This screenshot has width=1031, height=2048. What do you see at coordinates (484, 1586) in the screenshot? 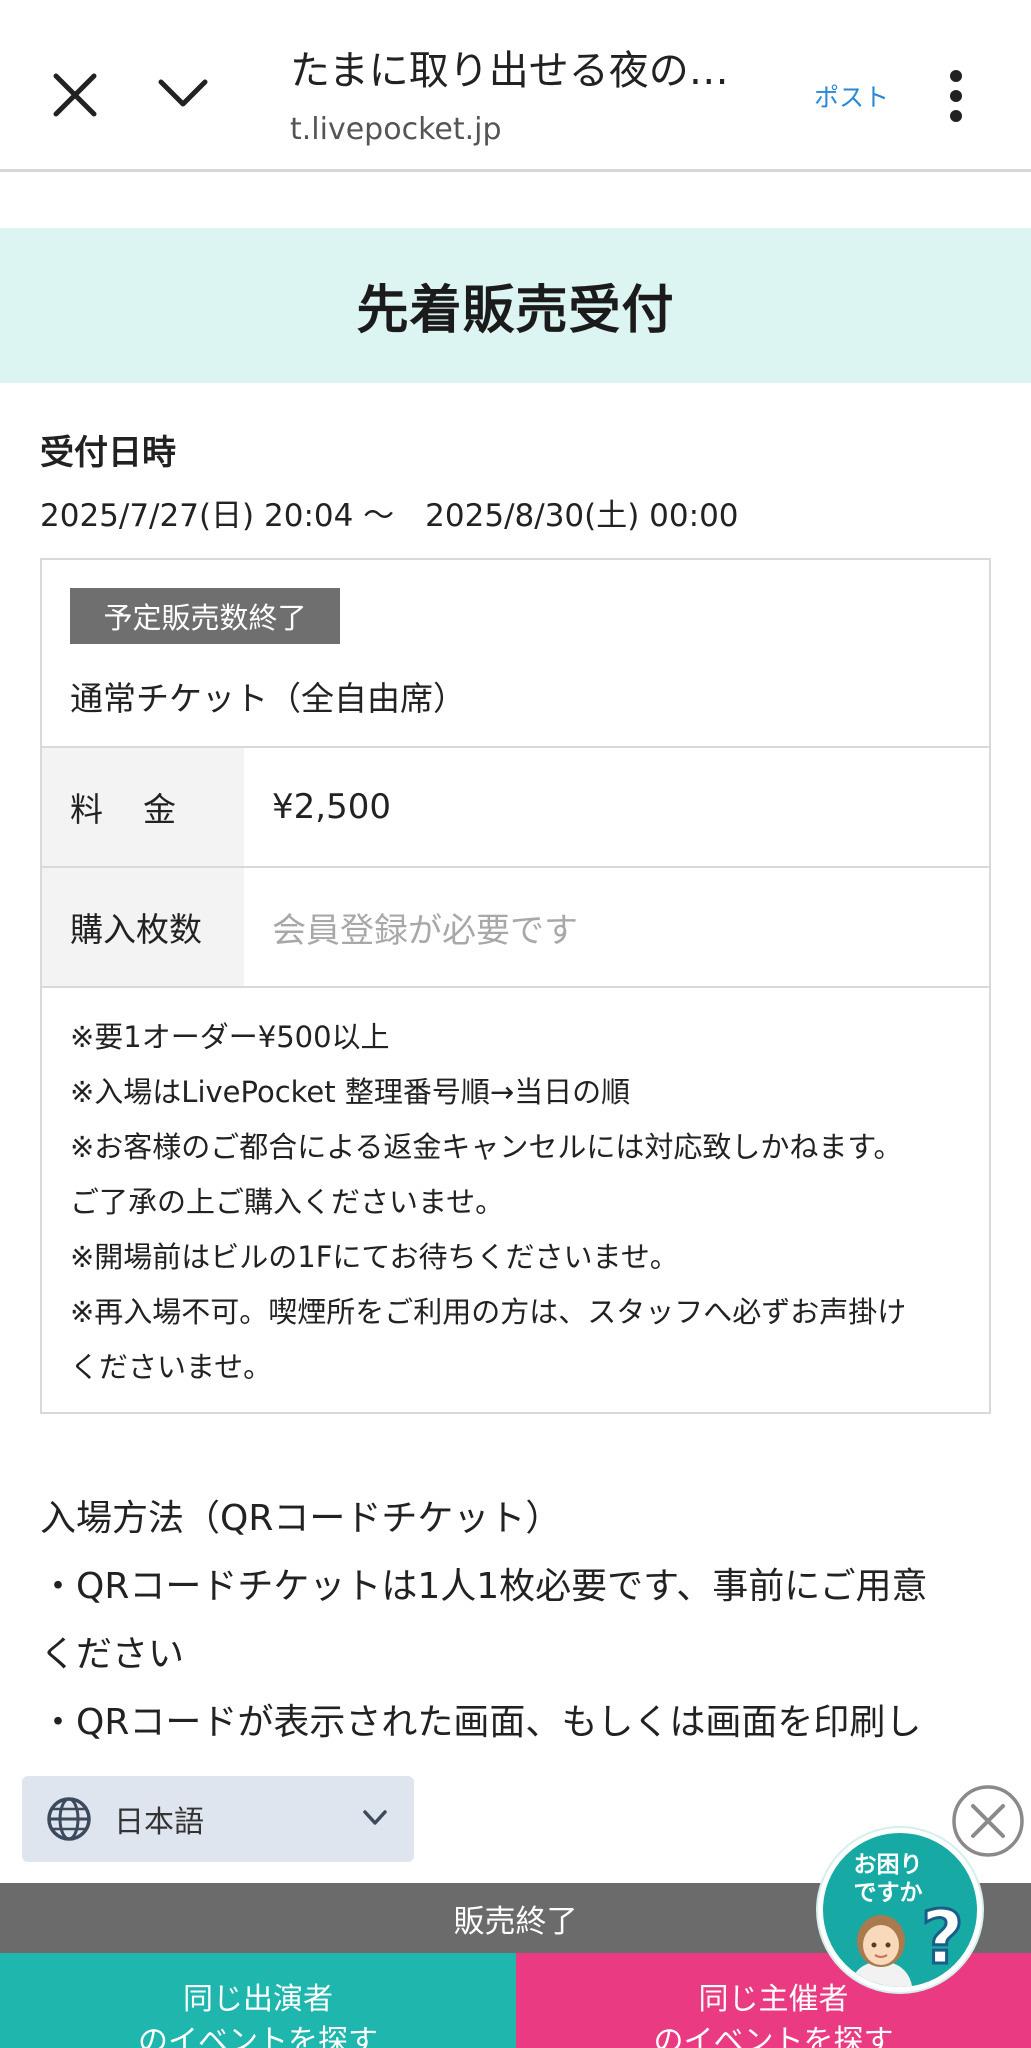
I see `entry-line: ・QRコードチケットは1人1枚必要です、事前にご用意` at bounding box center [484, 1586].